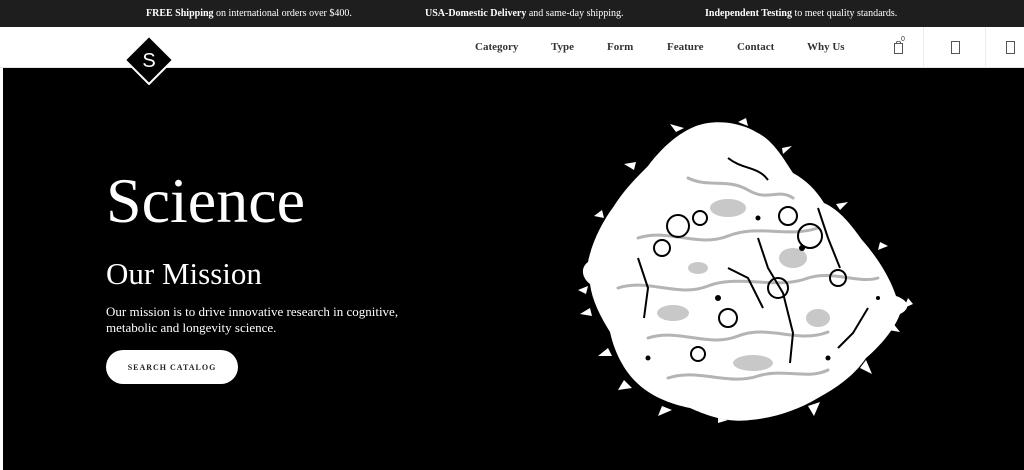 This screenshot has width=1024, height=470. I want to click on nav-item-category: Category, so click(496, 47).